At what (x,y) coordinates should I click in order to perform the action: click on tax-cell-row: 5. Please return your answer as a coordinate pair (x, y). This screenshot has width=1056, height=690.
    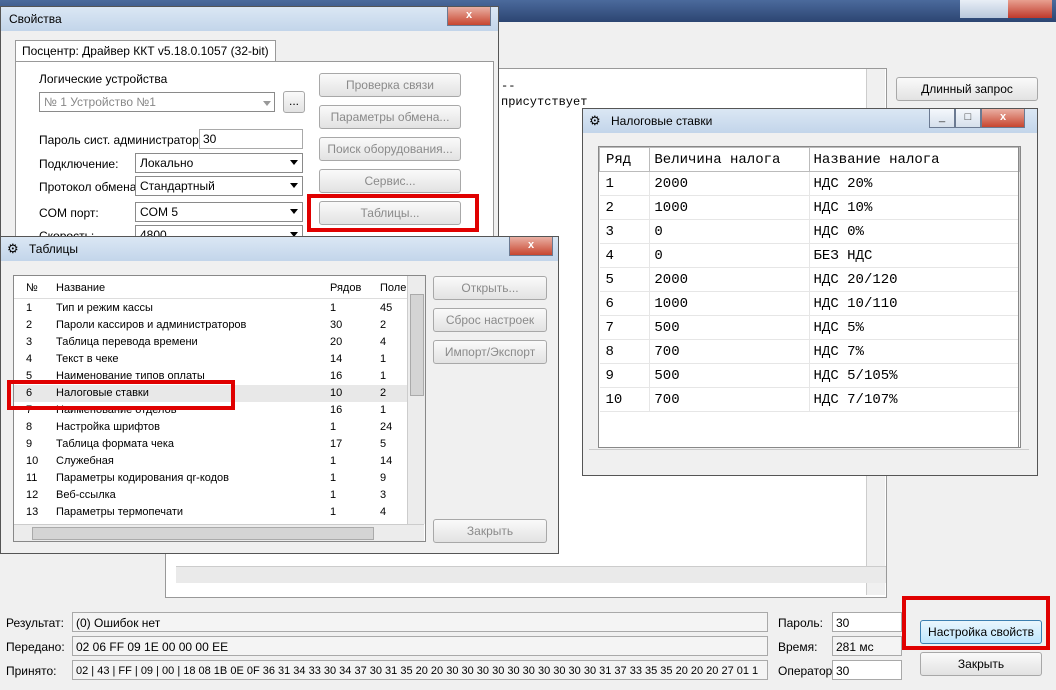
    Looking at the image, I should click on (625, 279).